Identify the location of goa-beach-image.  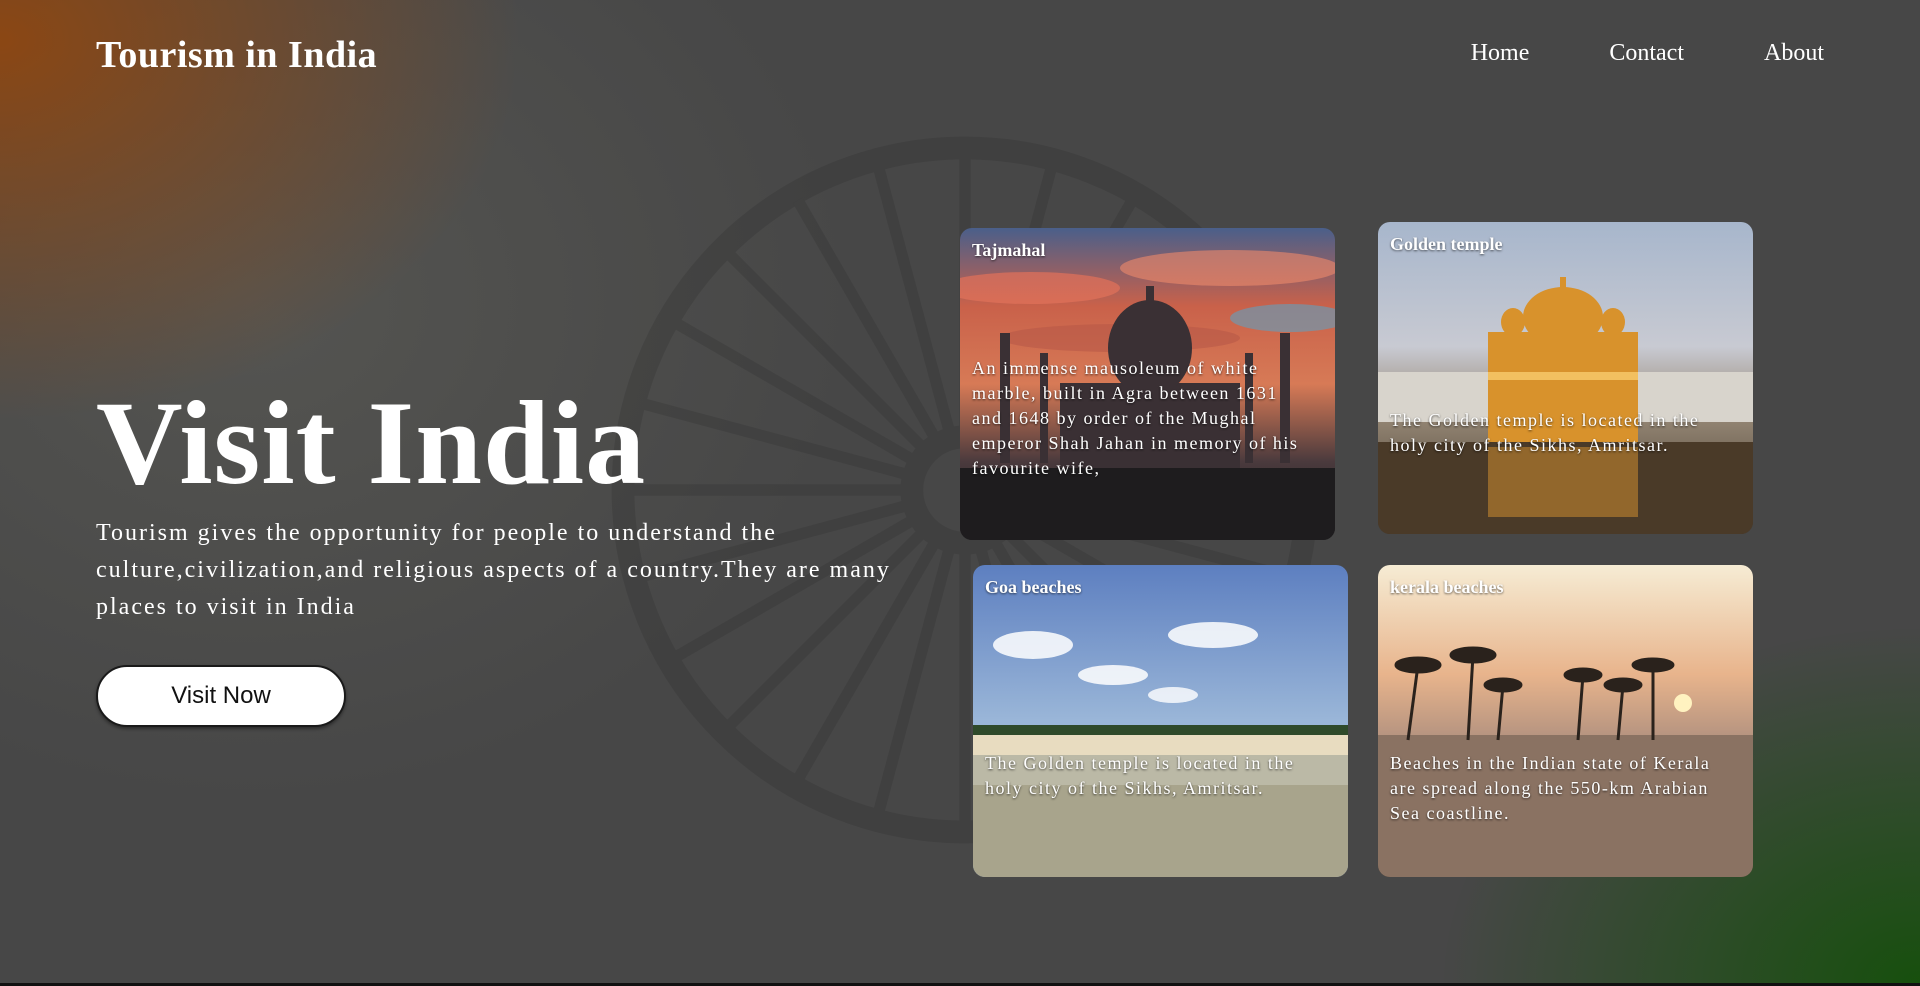
(1160, 721).